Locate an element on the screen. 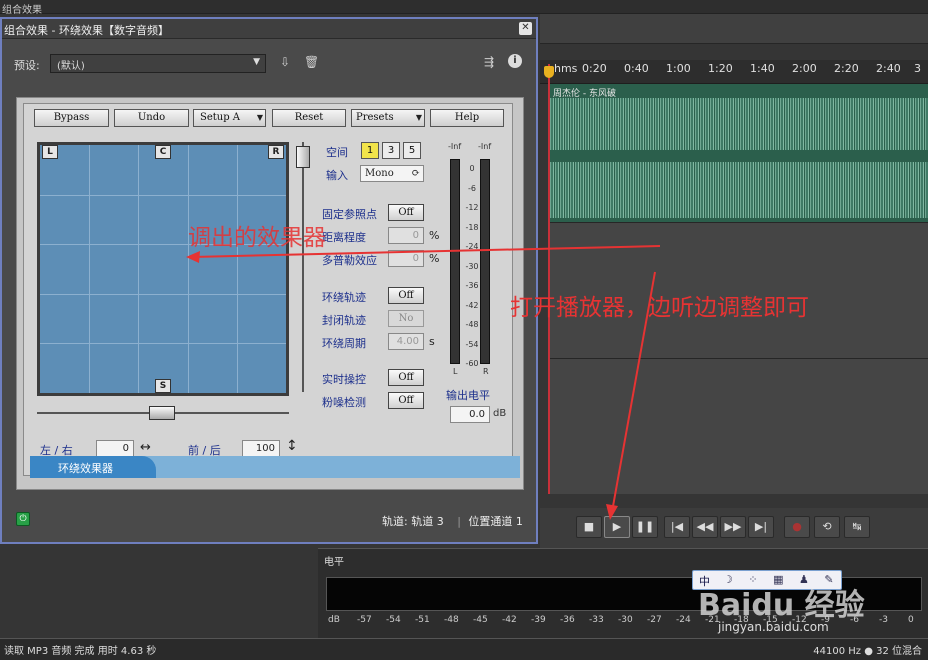 Image resolution: width=928 pixels, height=660 pixels. annotation-play-label: 打开播放器，边听边调整即可 is located at coordinates (659, 308).